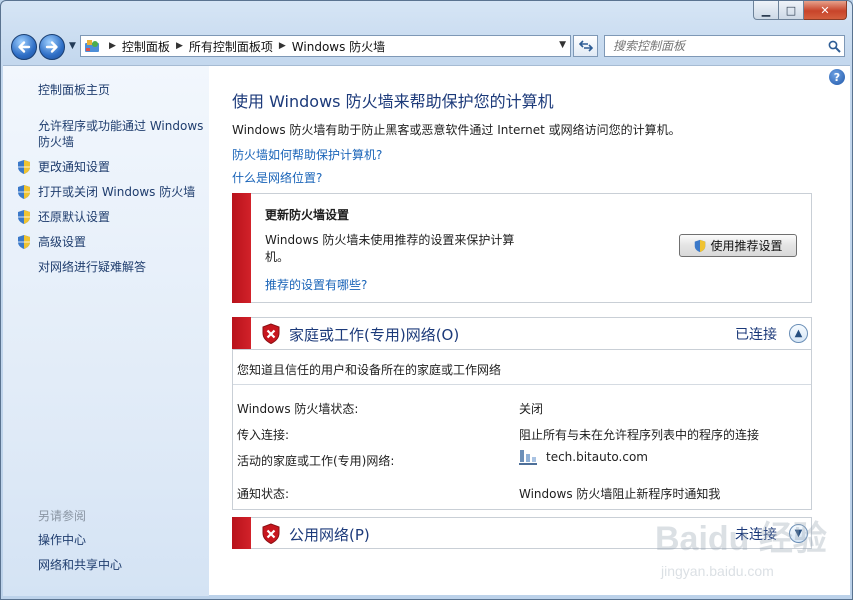 Image resolution: width=853 pixels, height=600 pixels. I want to click on back-button, so click(24, 47).